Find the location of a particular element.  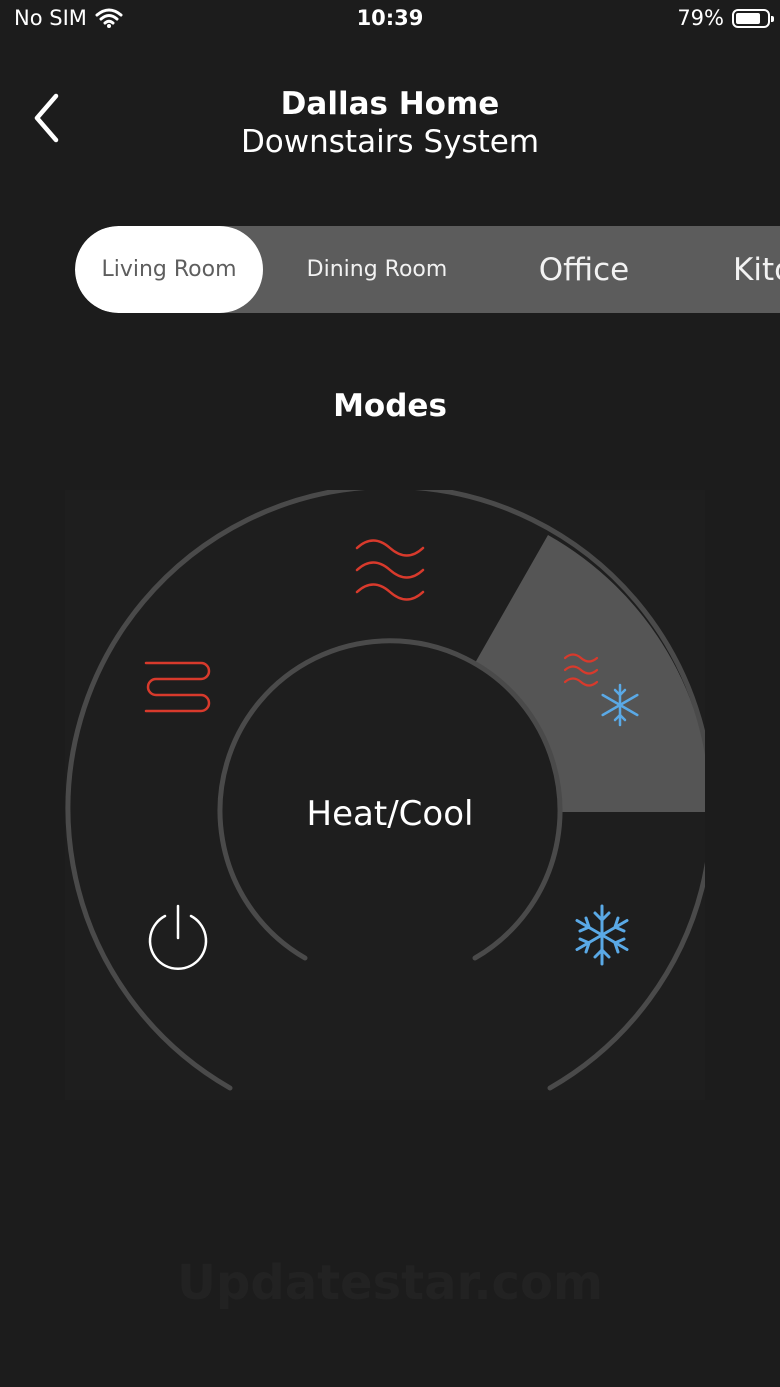

modes-heading: Modes is located at coordinates (390, 406).